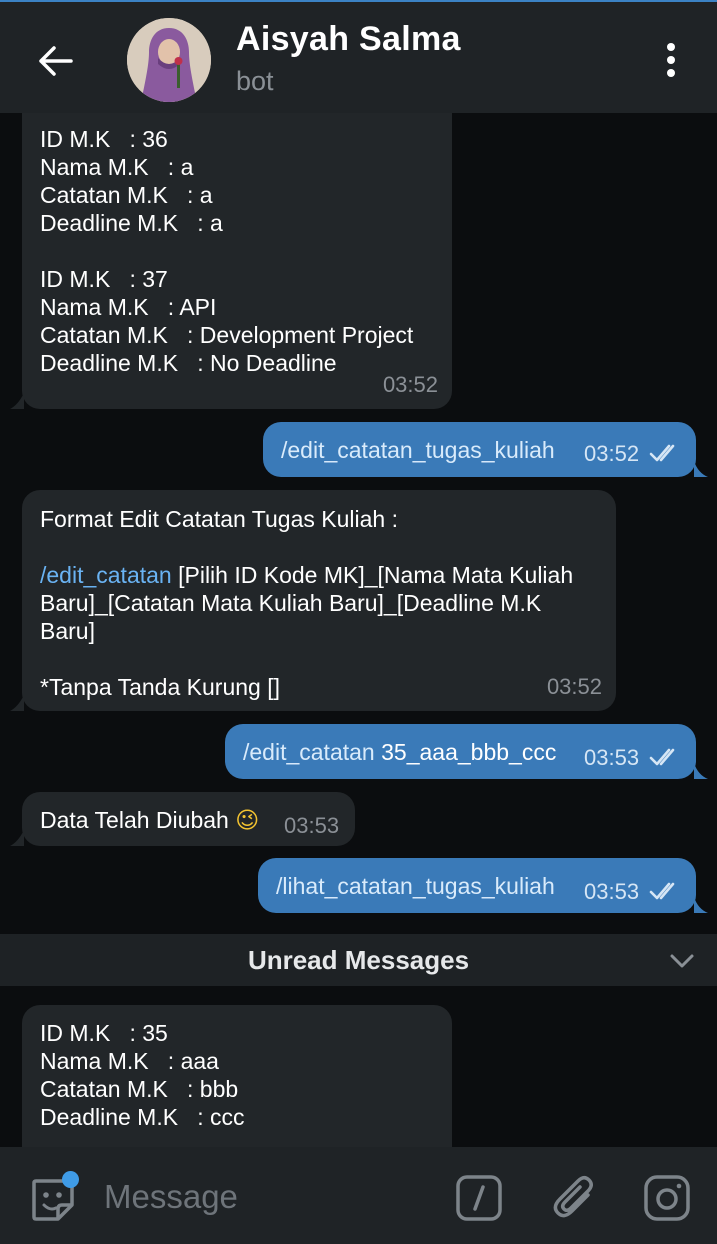  Describe the element at coordinates (117, 167) in the screenshot. I see `message-line: Nama M.K : a` at that location.